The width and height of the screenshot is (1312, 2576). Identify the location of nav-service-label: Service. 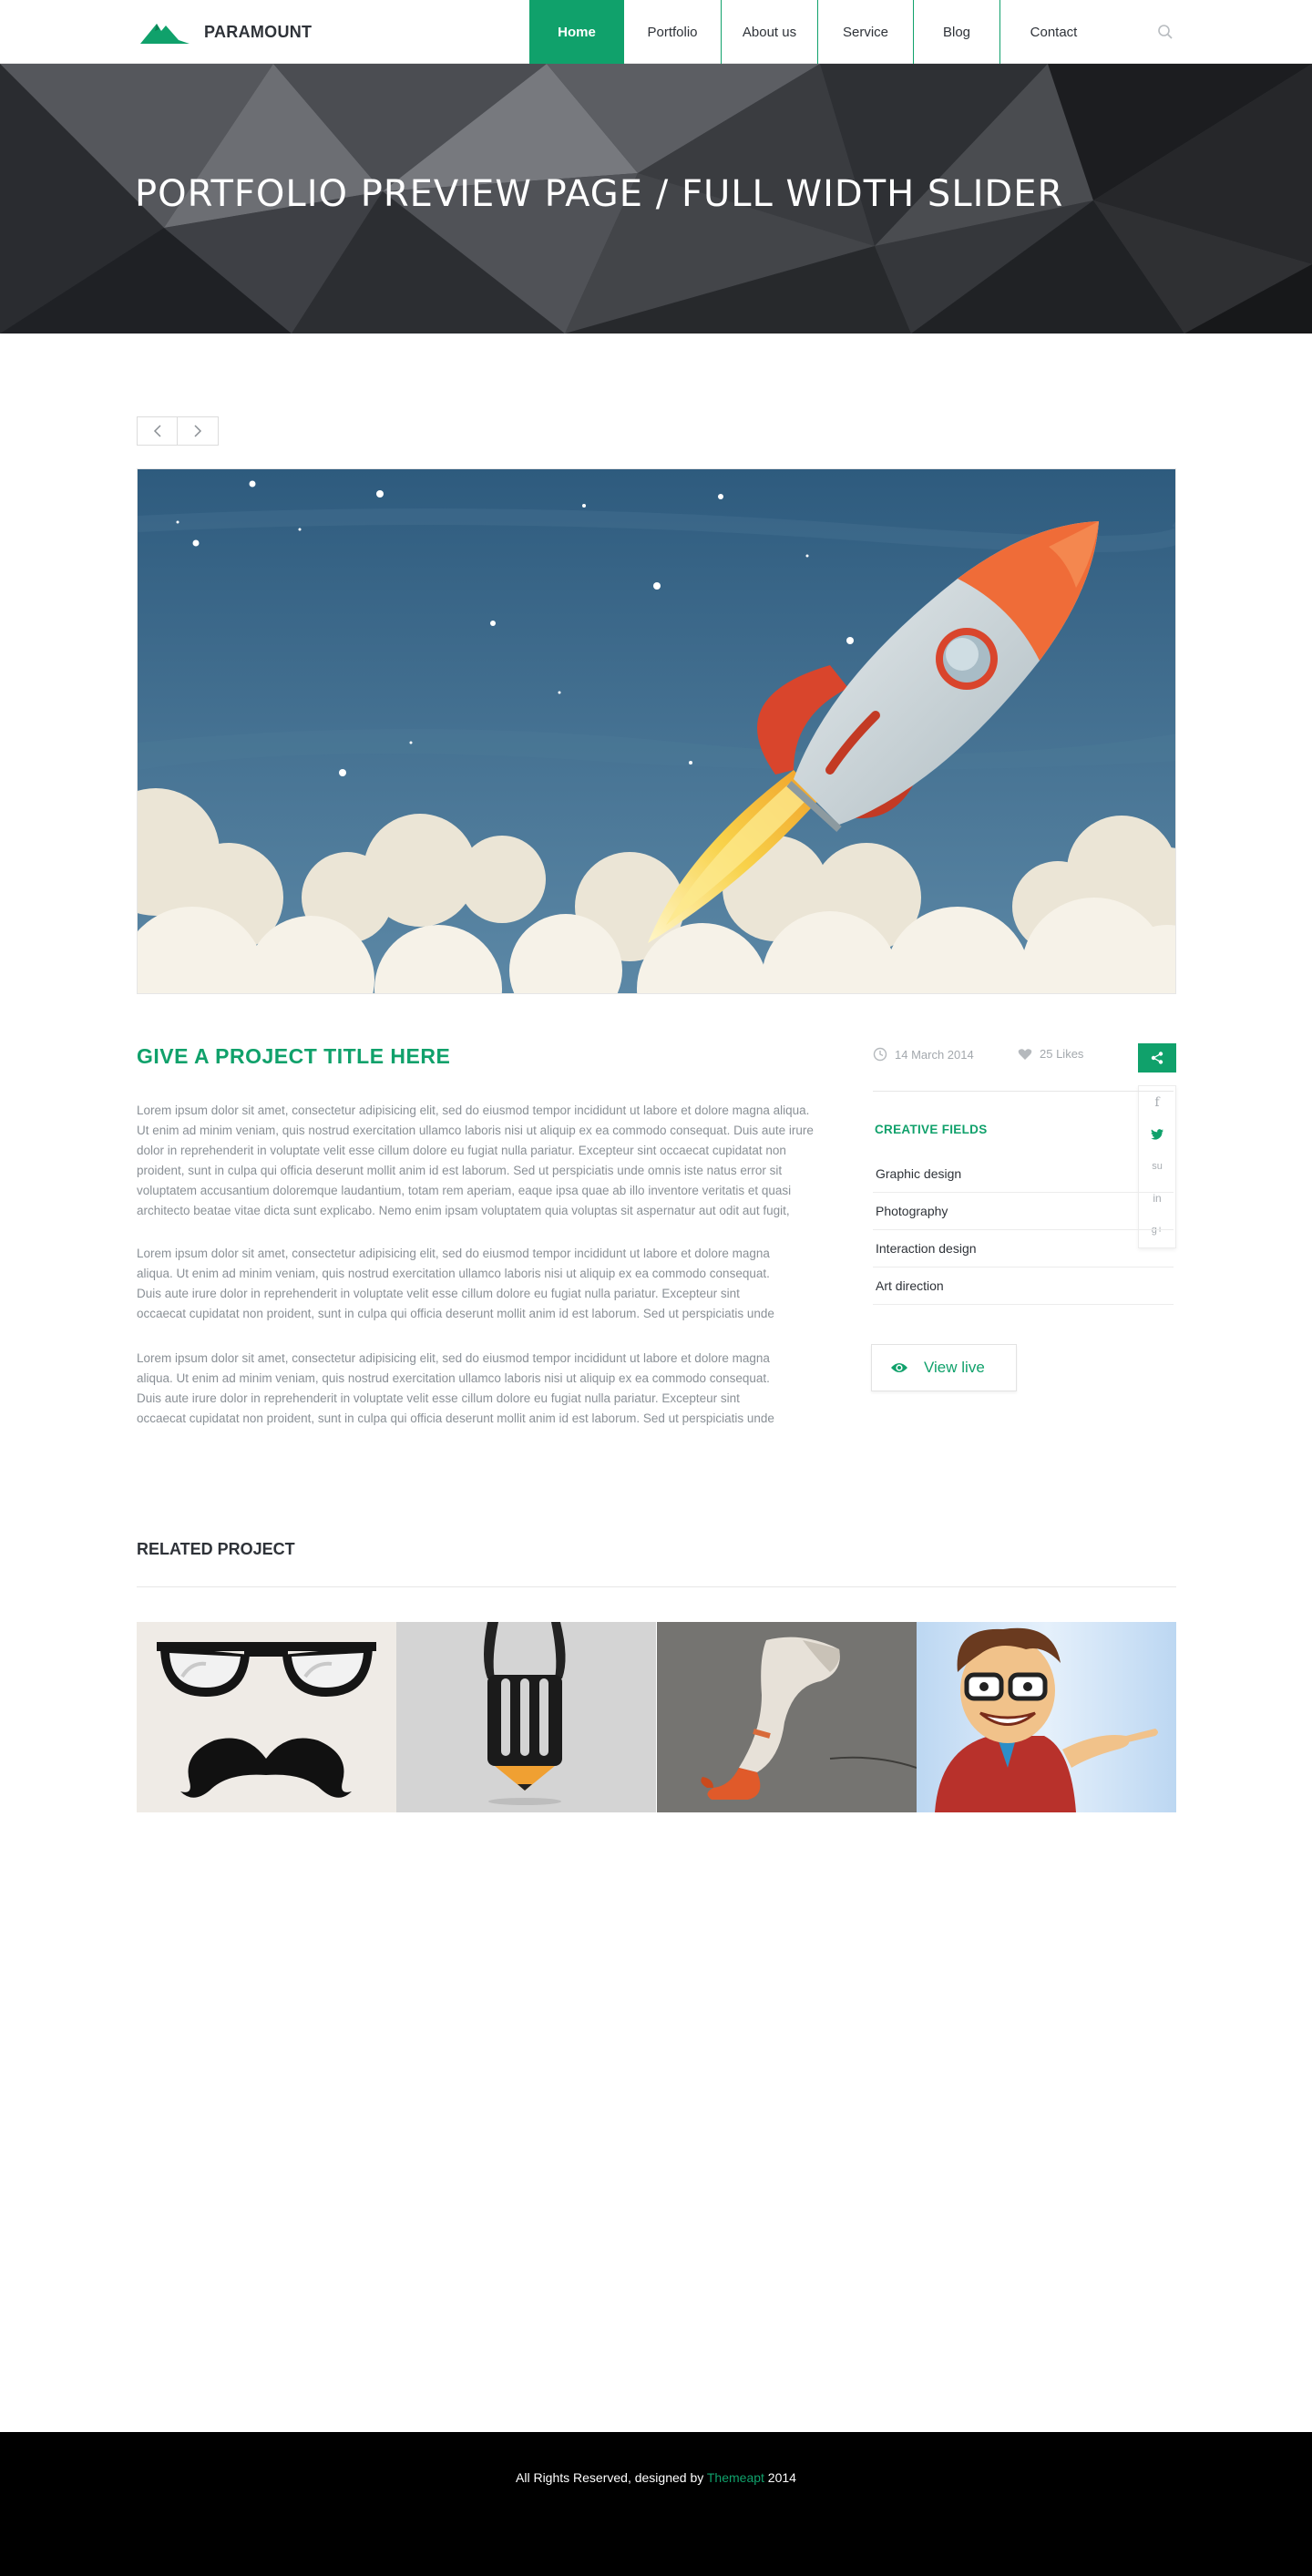
(865, 32).